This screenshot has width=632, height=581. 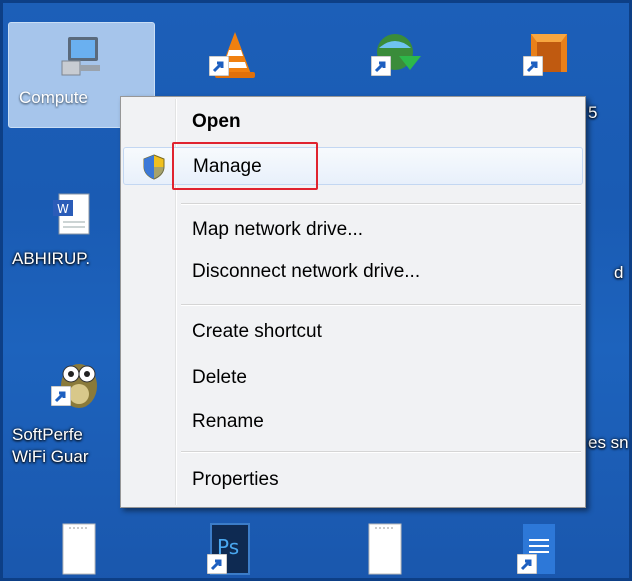 I want to click on desktop-icon-download-manager, so click(x=393, y=52).